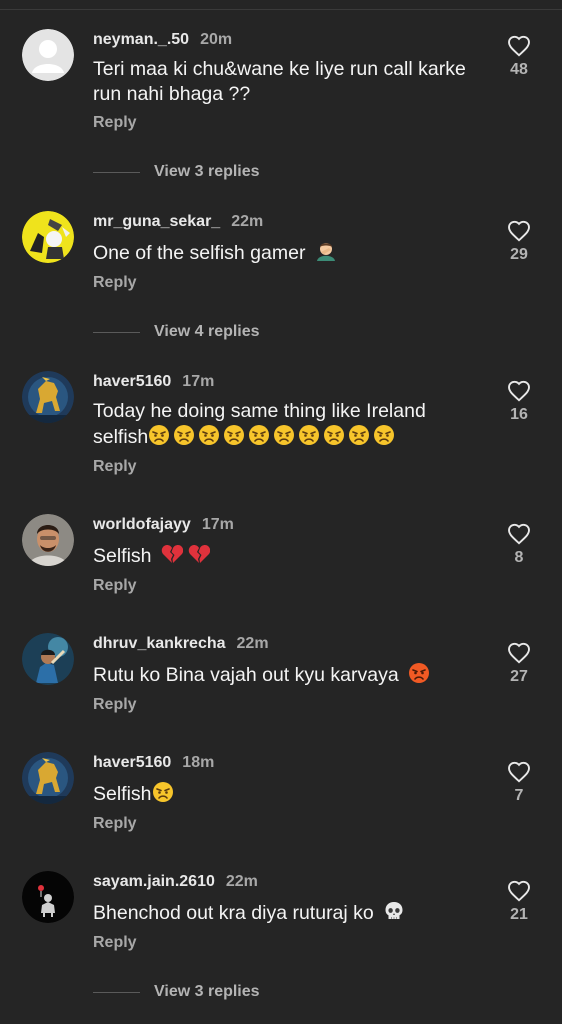  Describe the element at coordinates (281, 9) in the screenshot. I see `top-divider` at that location.